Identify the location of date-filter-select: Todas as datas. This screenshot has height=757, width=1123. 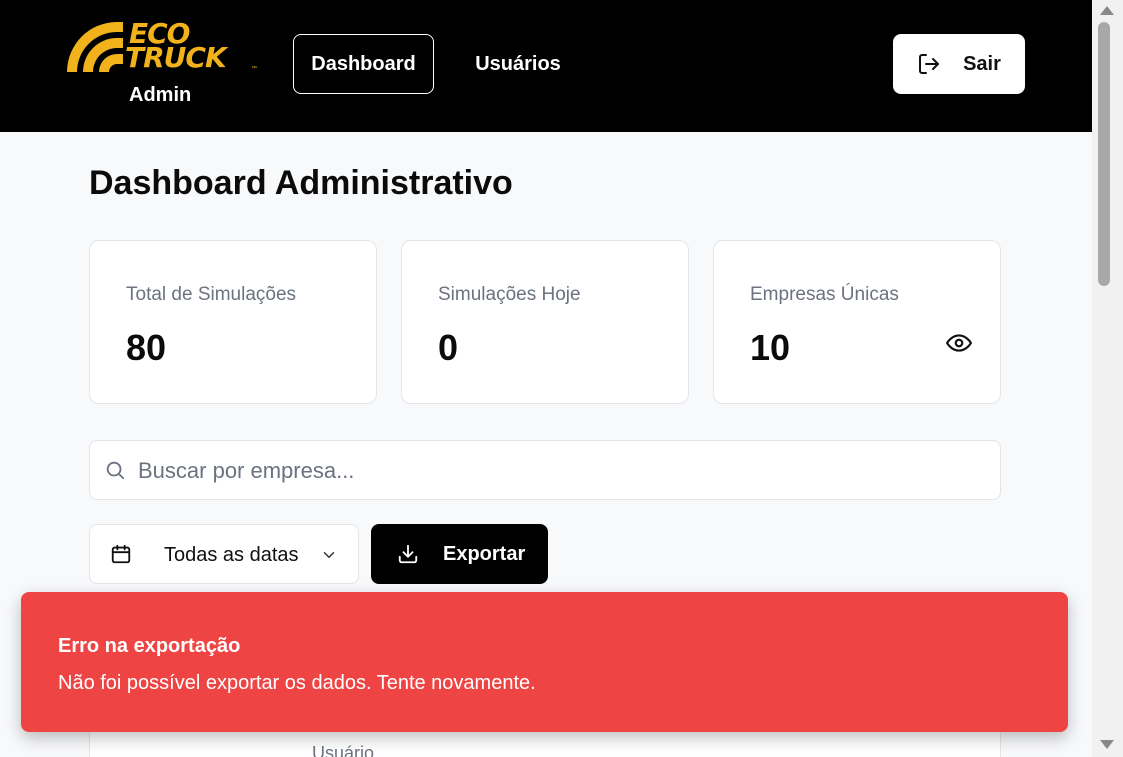
(224, 554).